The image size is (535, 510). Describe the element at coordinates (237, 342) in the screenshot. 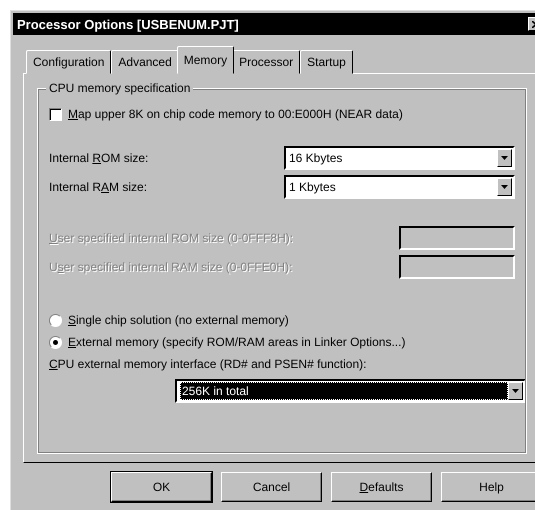

I see `radio-label: External memory (specify ROM/RAM areas in Linker Options...)` at that location.